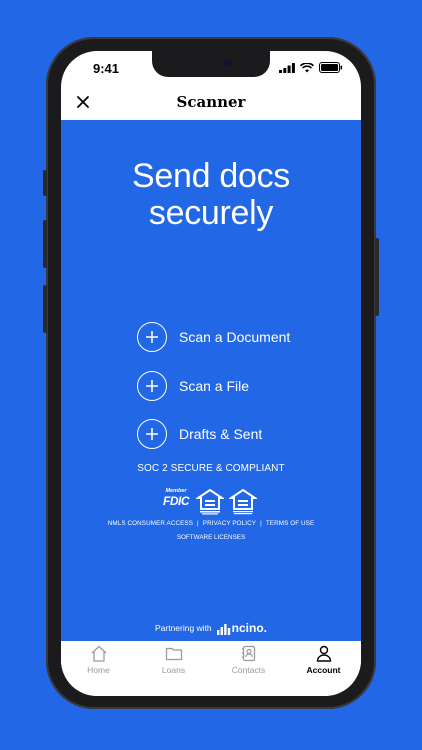  I want to click on drafts-sent-label: Drafts & Sent, so click(221, 434).